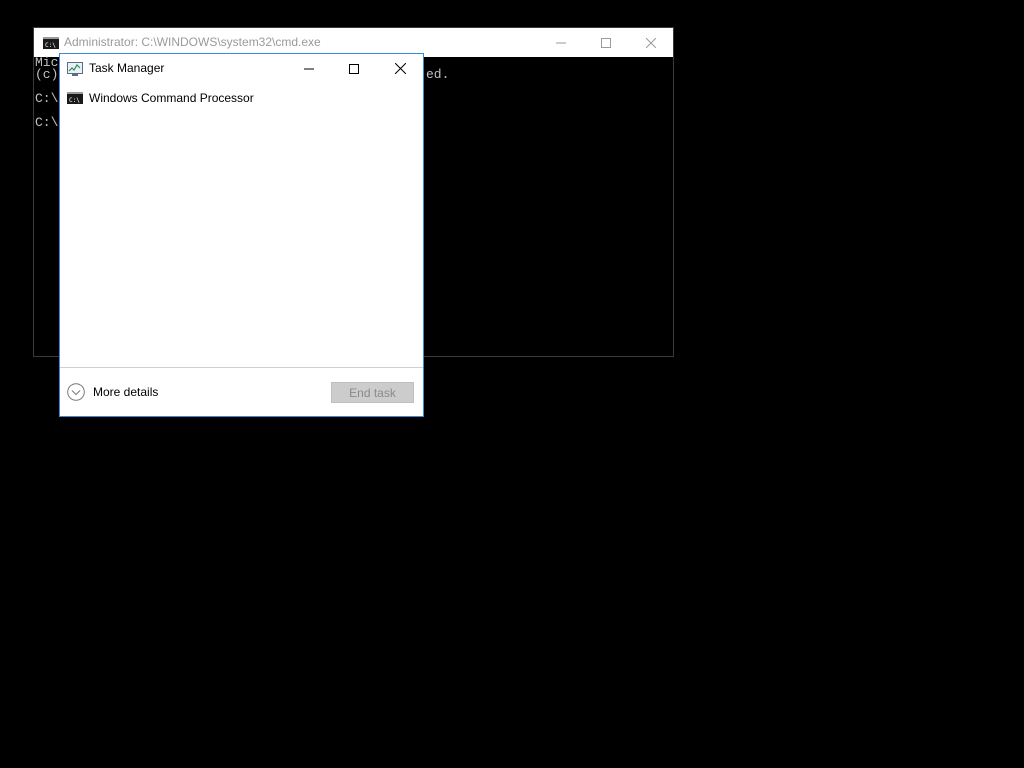 This screenshot has width=1024, height=768. I want to click on tm-maximize-button, so click(354, 68).